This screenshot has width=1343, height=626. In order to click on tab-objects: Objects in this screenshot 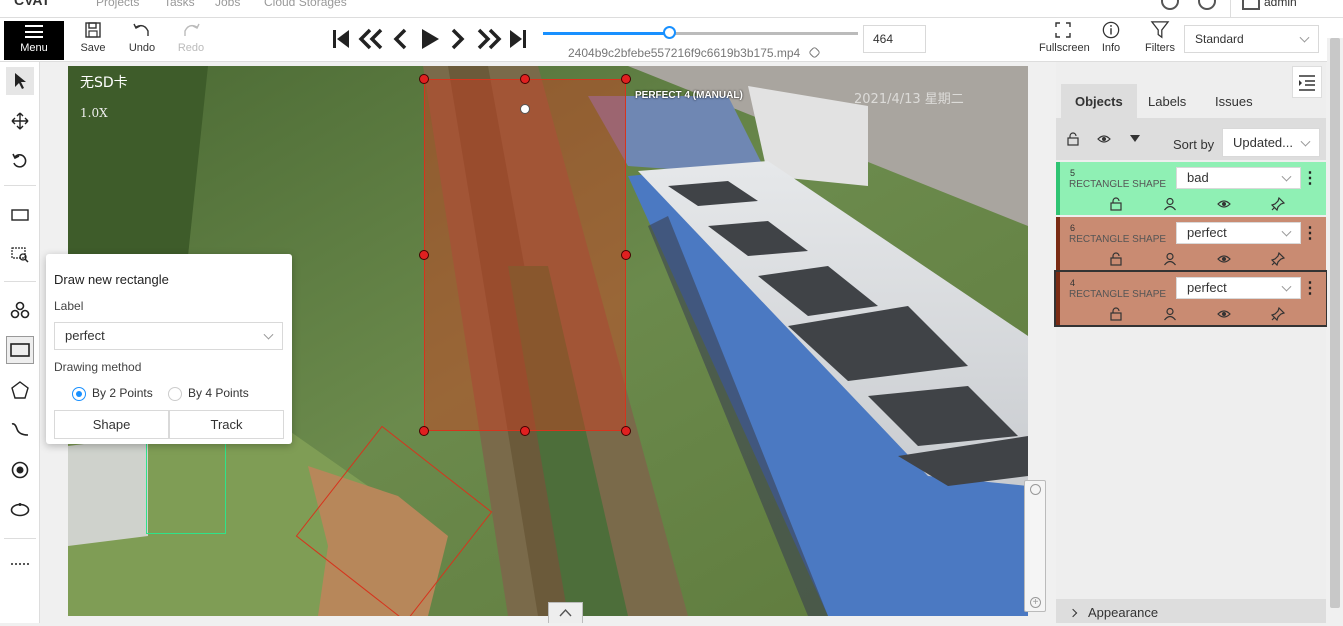, I will do `click(1099, 101)`.